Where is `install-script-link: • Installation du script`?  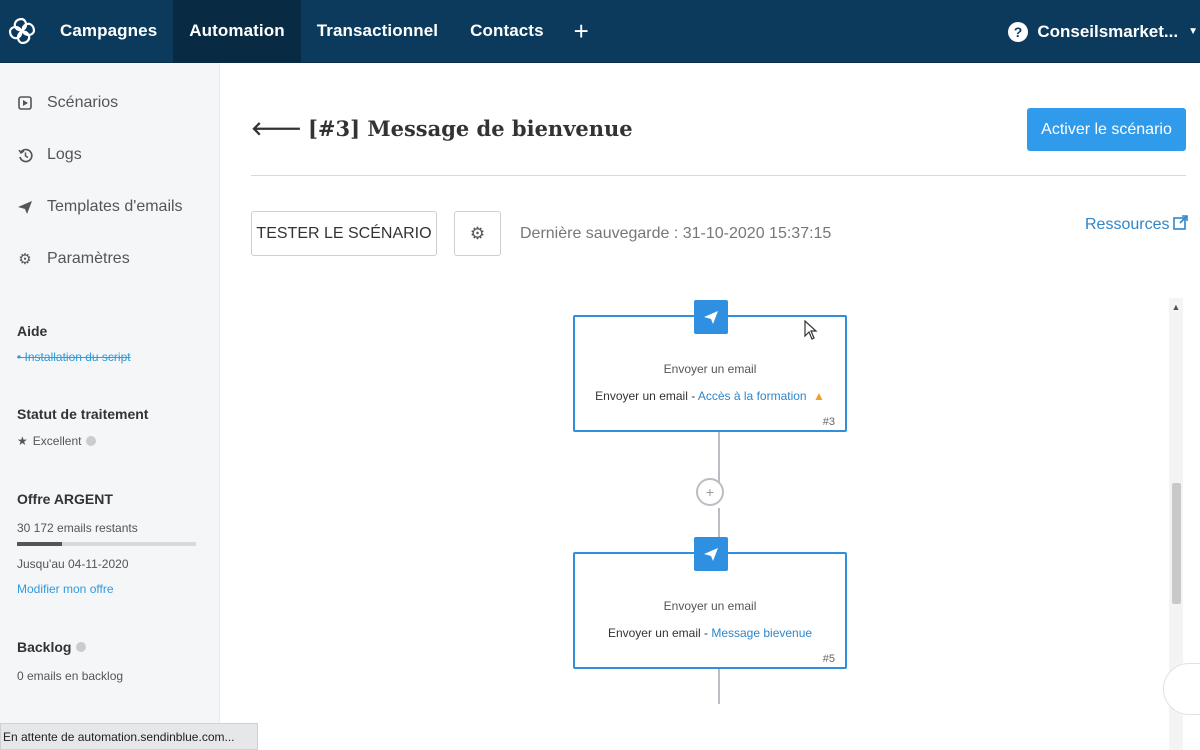 install-script-link: • Installation du script is located at coordinates (118, 357).